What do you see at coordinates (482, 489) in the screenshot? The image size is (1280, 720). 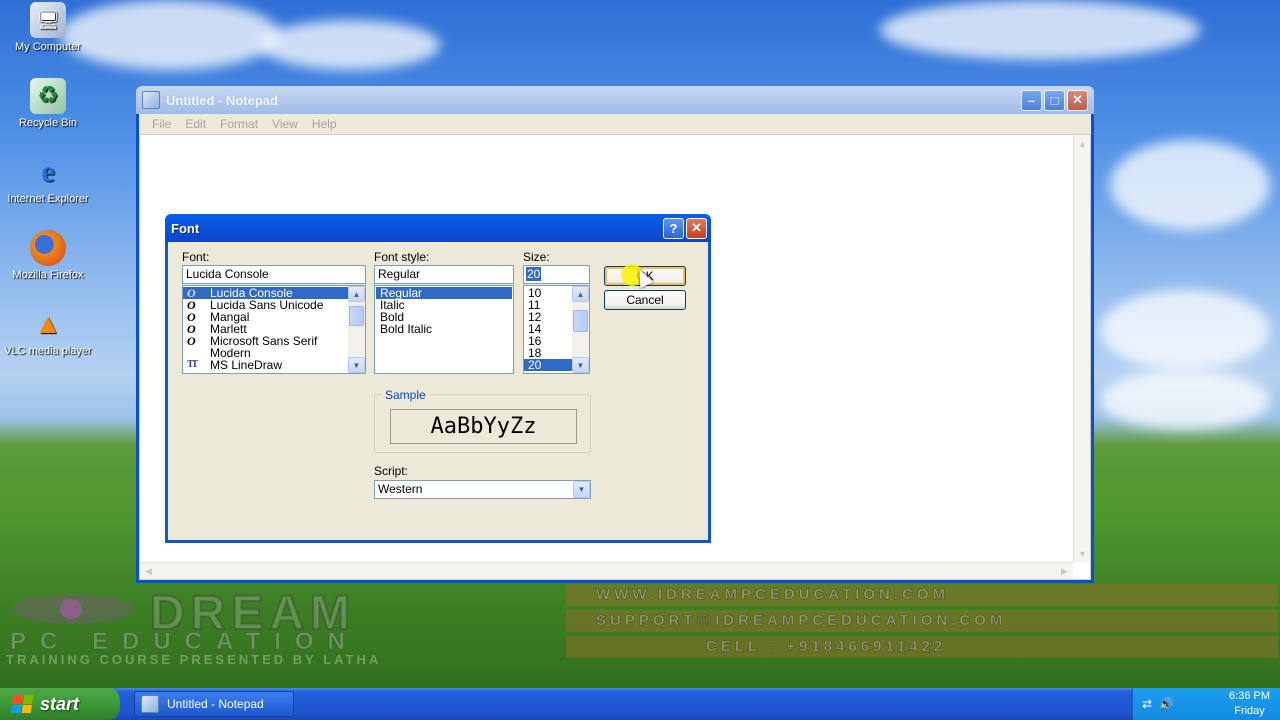 I see `script-select: Western ▼` at bounding box center [482, 489].